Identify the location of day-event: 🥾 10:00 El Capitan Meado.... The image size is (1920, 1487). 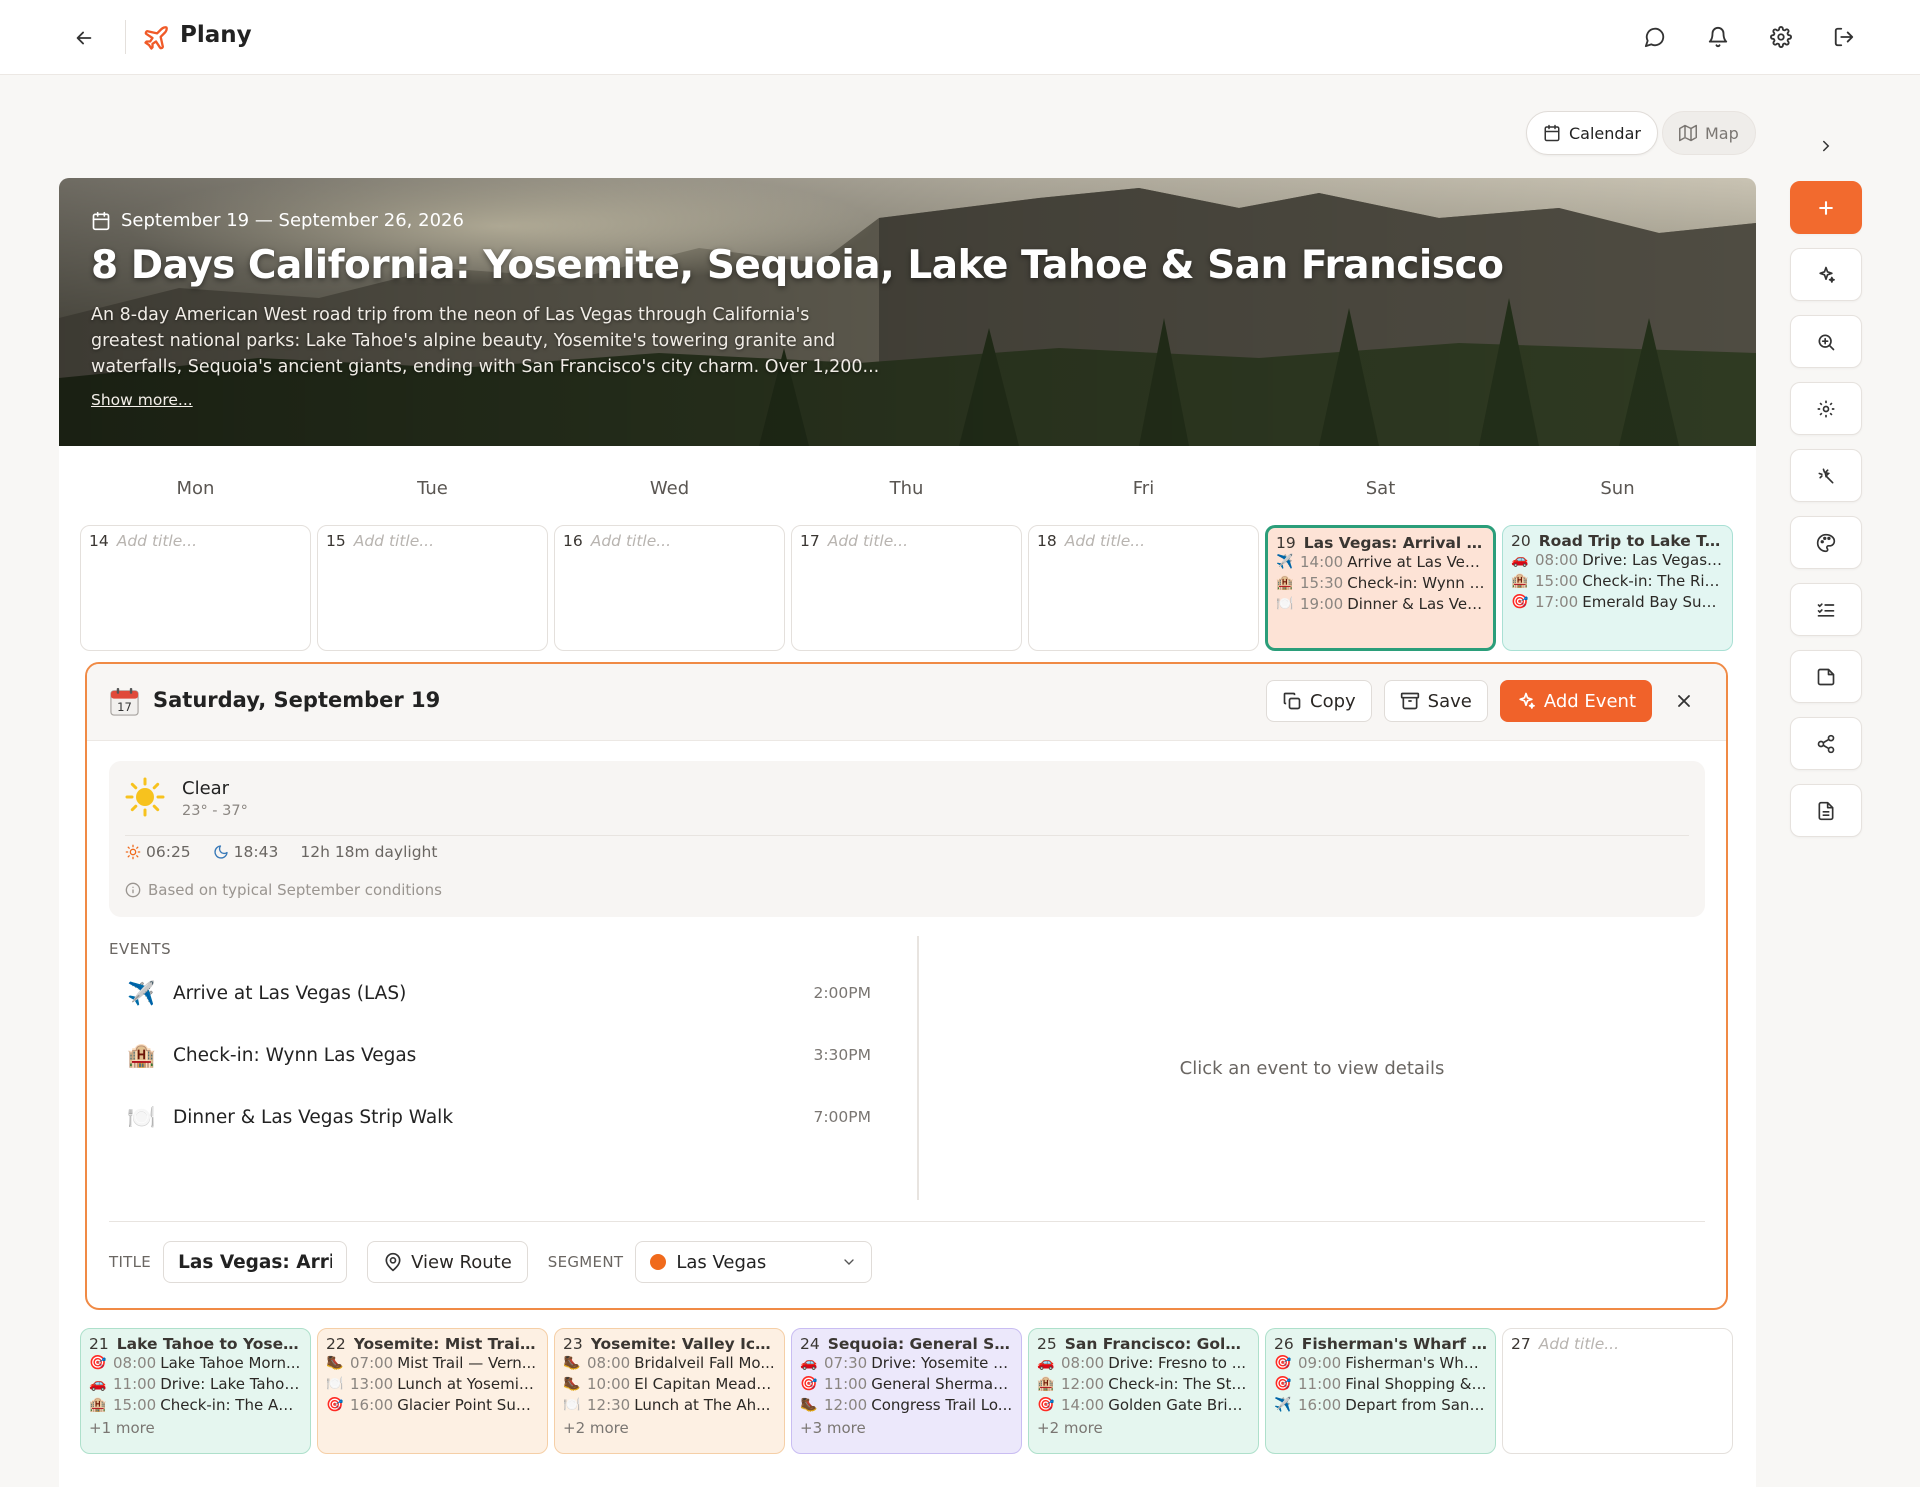
(669, 1384).